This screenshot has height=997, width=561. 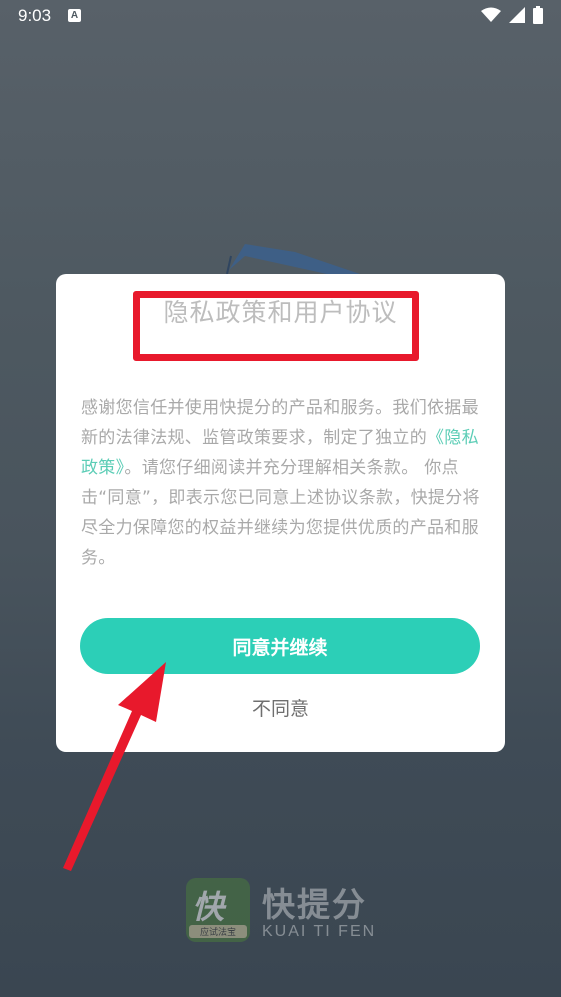 What do you see at coordinates (538, 15) in the screenshot?
I see `battery-icon` at bounding box center [538, 15].